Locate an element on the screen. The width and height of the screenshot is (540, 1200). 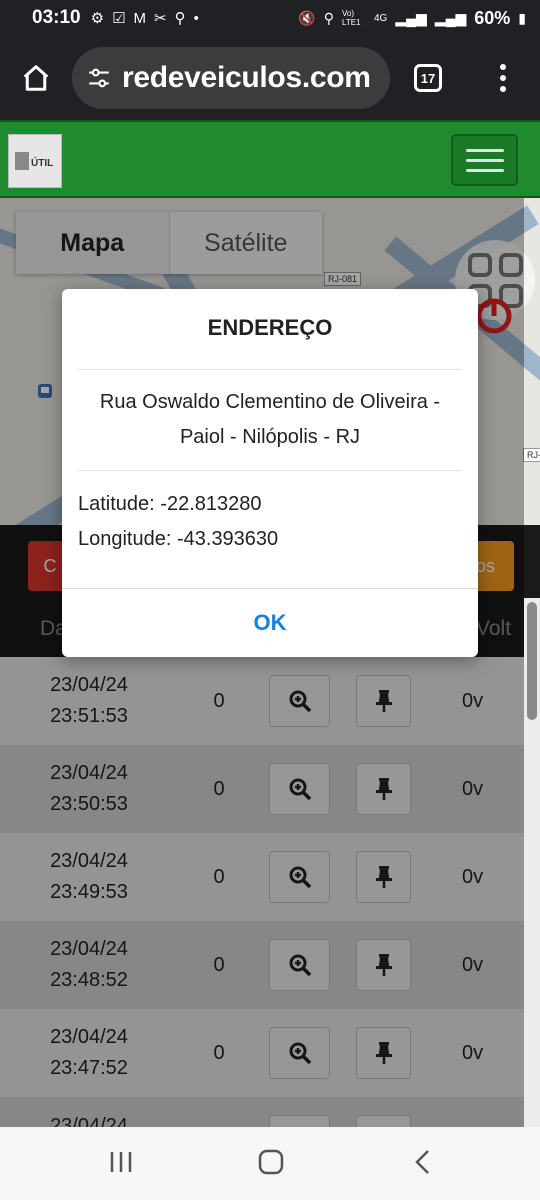
network-label: 4G is located at coordinates (381, 18).